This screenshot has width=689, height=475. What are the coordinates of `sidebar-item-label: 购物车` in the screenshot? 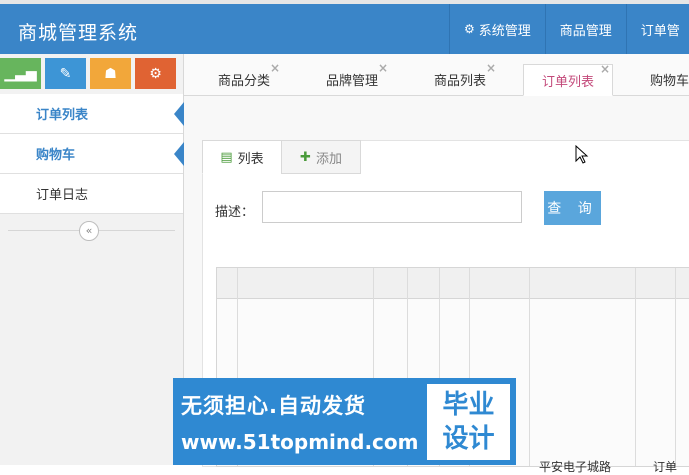 It's located at (56, 155).